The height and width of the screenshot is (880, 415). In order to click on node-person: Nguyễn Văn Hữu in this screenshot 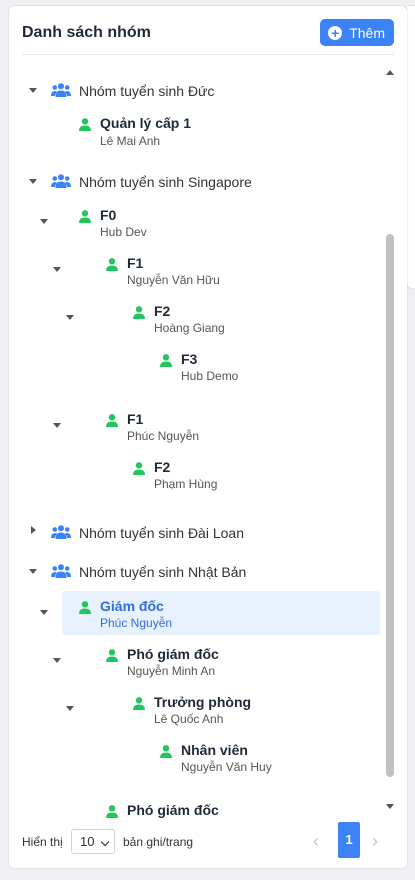, I will do `click(173, 280)`.